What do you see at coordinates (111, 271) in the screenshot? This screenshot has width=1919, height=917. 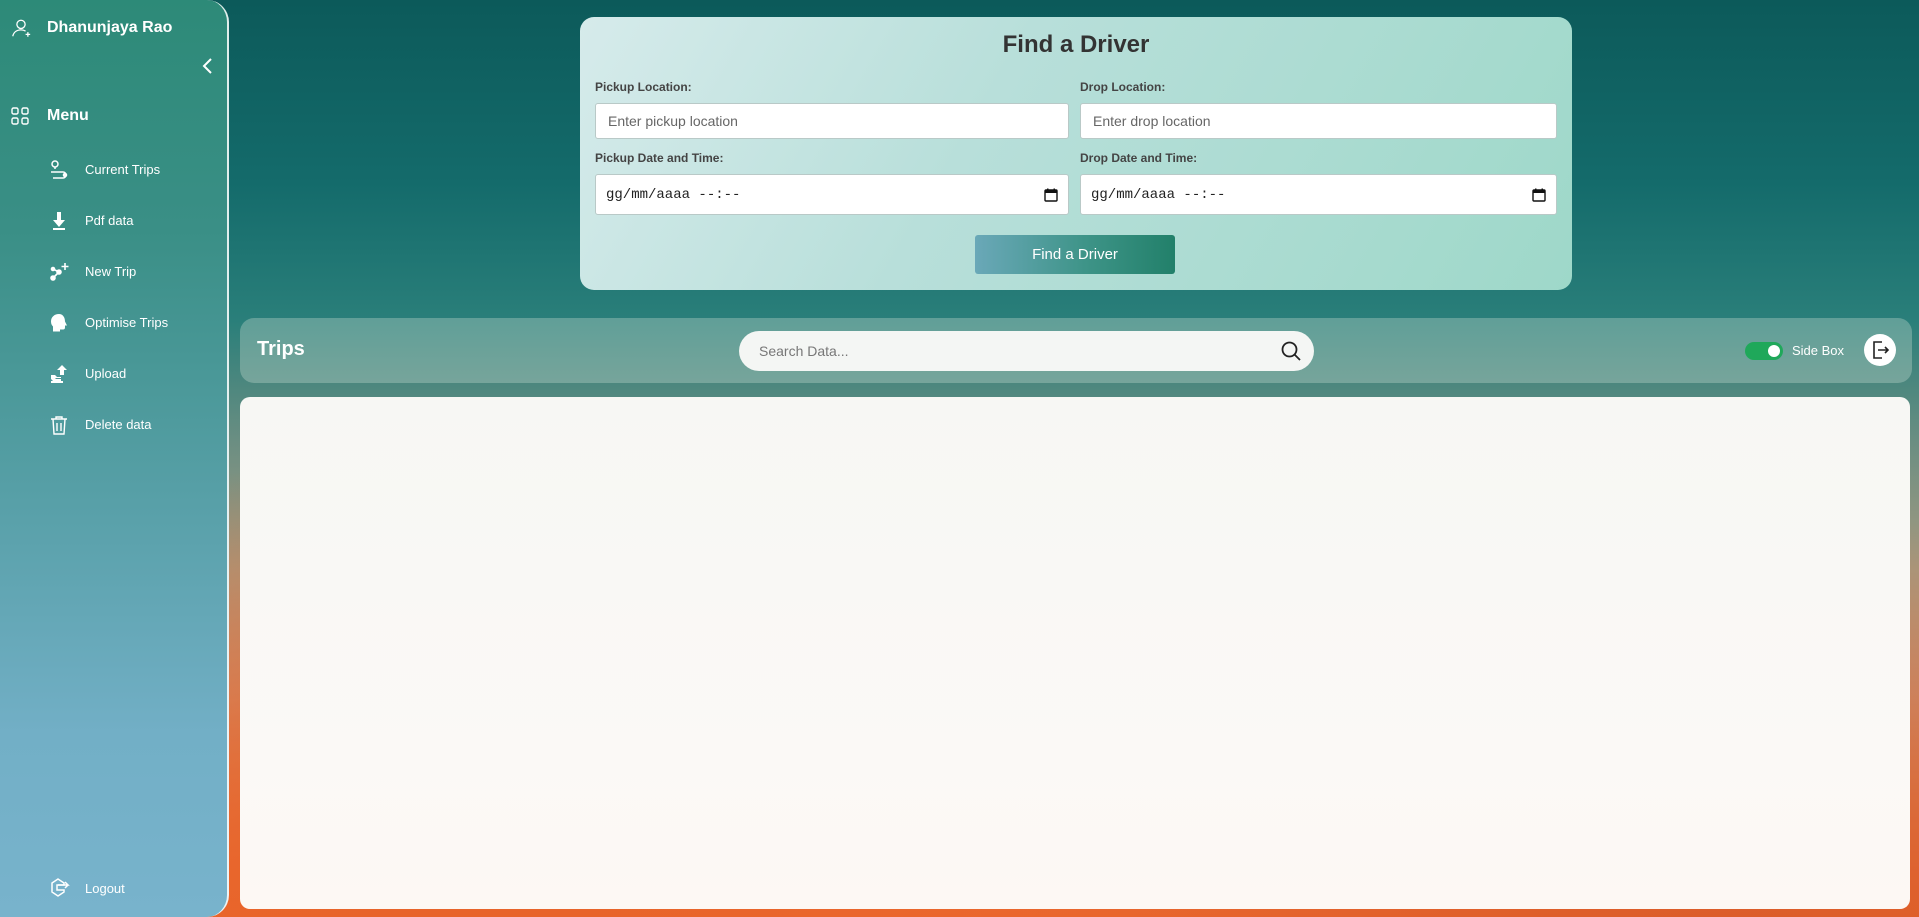 I see `sidebar-item-label: New Trip` at bounding box center [111, 271].